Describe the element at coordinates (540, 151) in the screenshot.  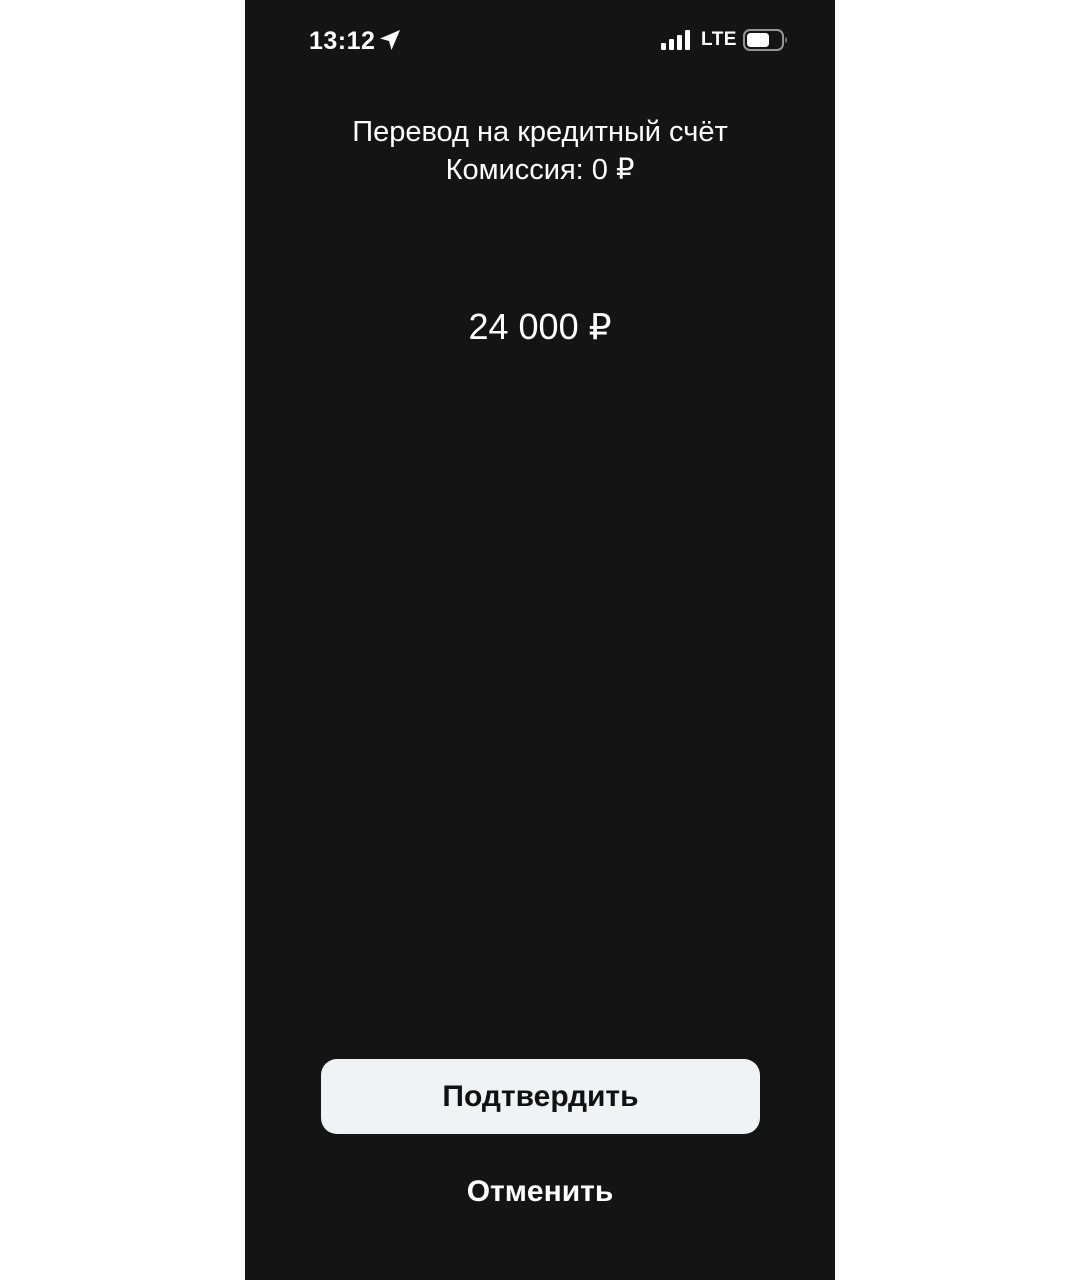
I see `transfer-header: Перевод на кредитный счёт Комиссия: 0 ₽` at that location.